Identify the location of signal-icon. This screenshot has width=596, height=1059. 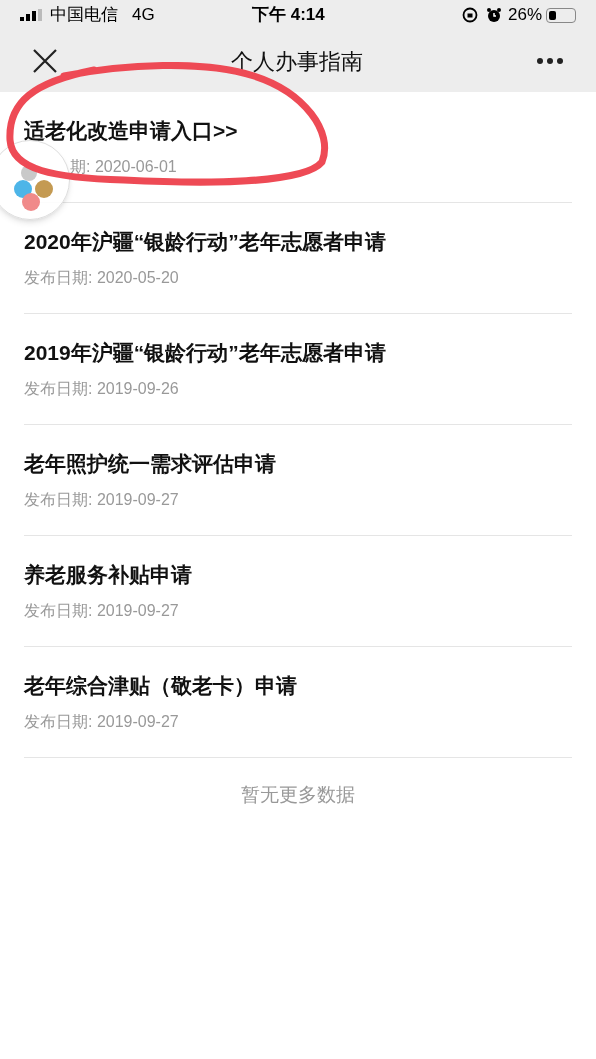
(31, 15).